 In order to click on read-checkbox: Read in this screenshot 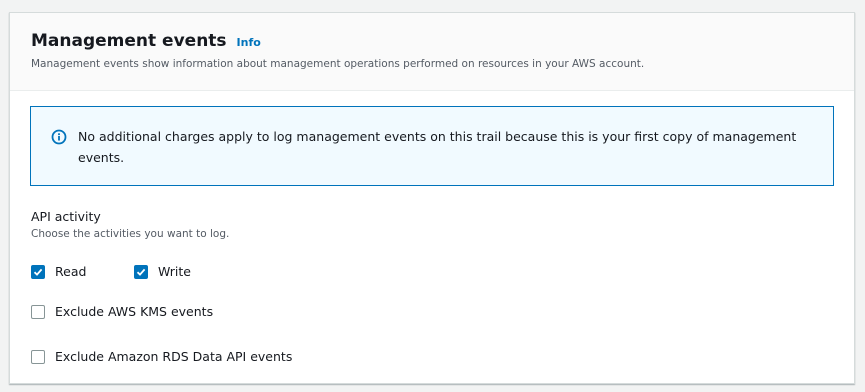, I will do `click(58, 271)`.